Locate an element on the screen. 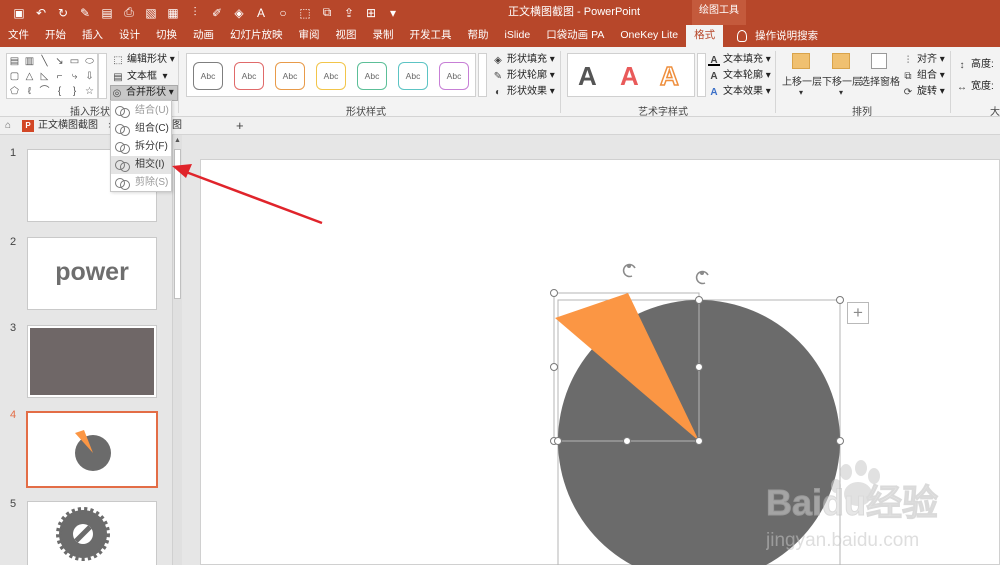 This screenshot has height=565, width=1000. elbow-connector-shape-icon: ⌐ is located at coordinates (59, 76).